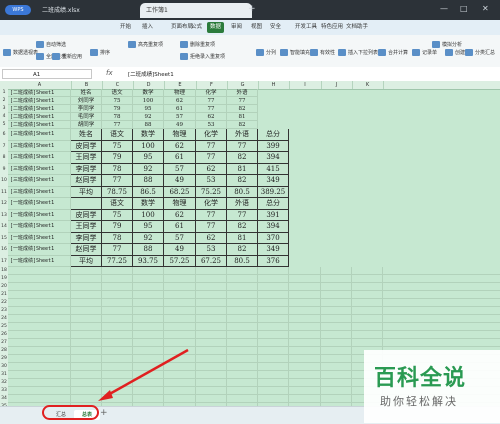 The image size is (500, 424). I want to click on watermark-badge: 百科全说 助你轻松解决, so click(432, 386).